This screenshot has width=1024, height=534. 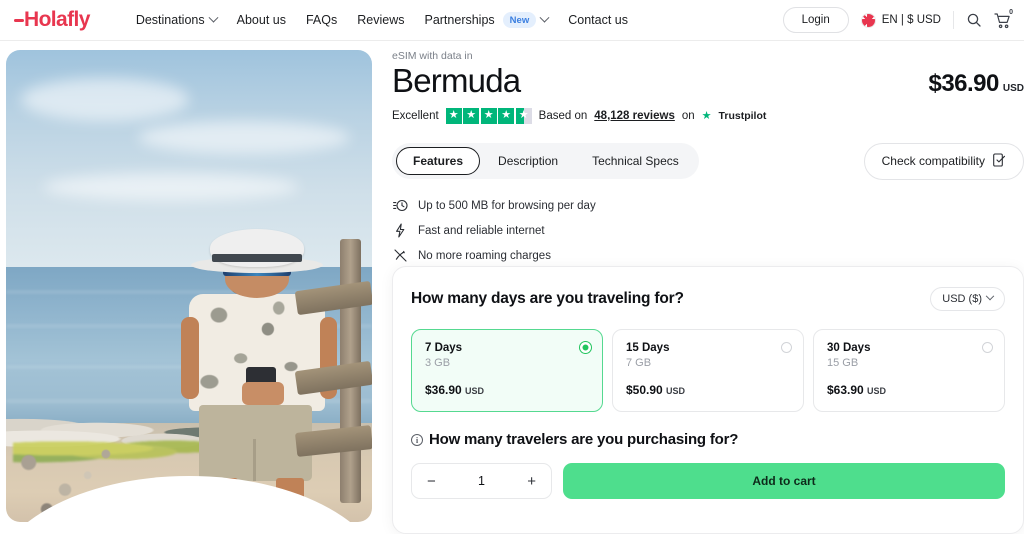 What do you see at coordinates (456, 80) in the screenshot?
I see `page-title: Bermuda` at bounding box center [456, 80].